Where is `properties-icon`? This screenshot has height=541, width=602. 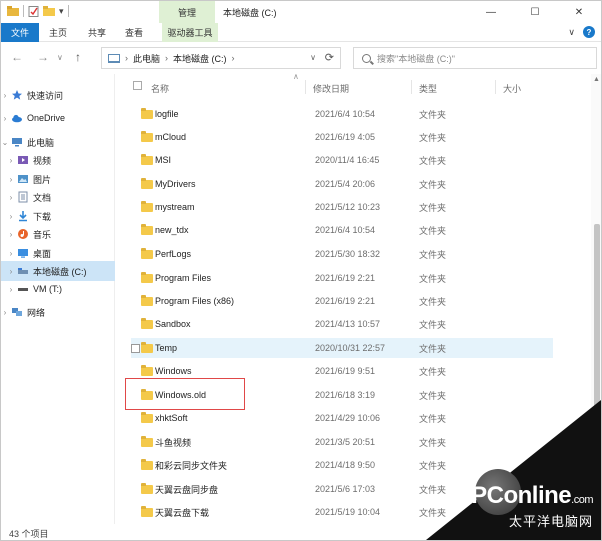
properties-icon is located at coordinates (33, 11).